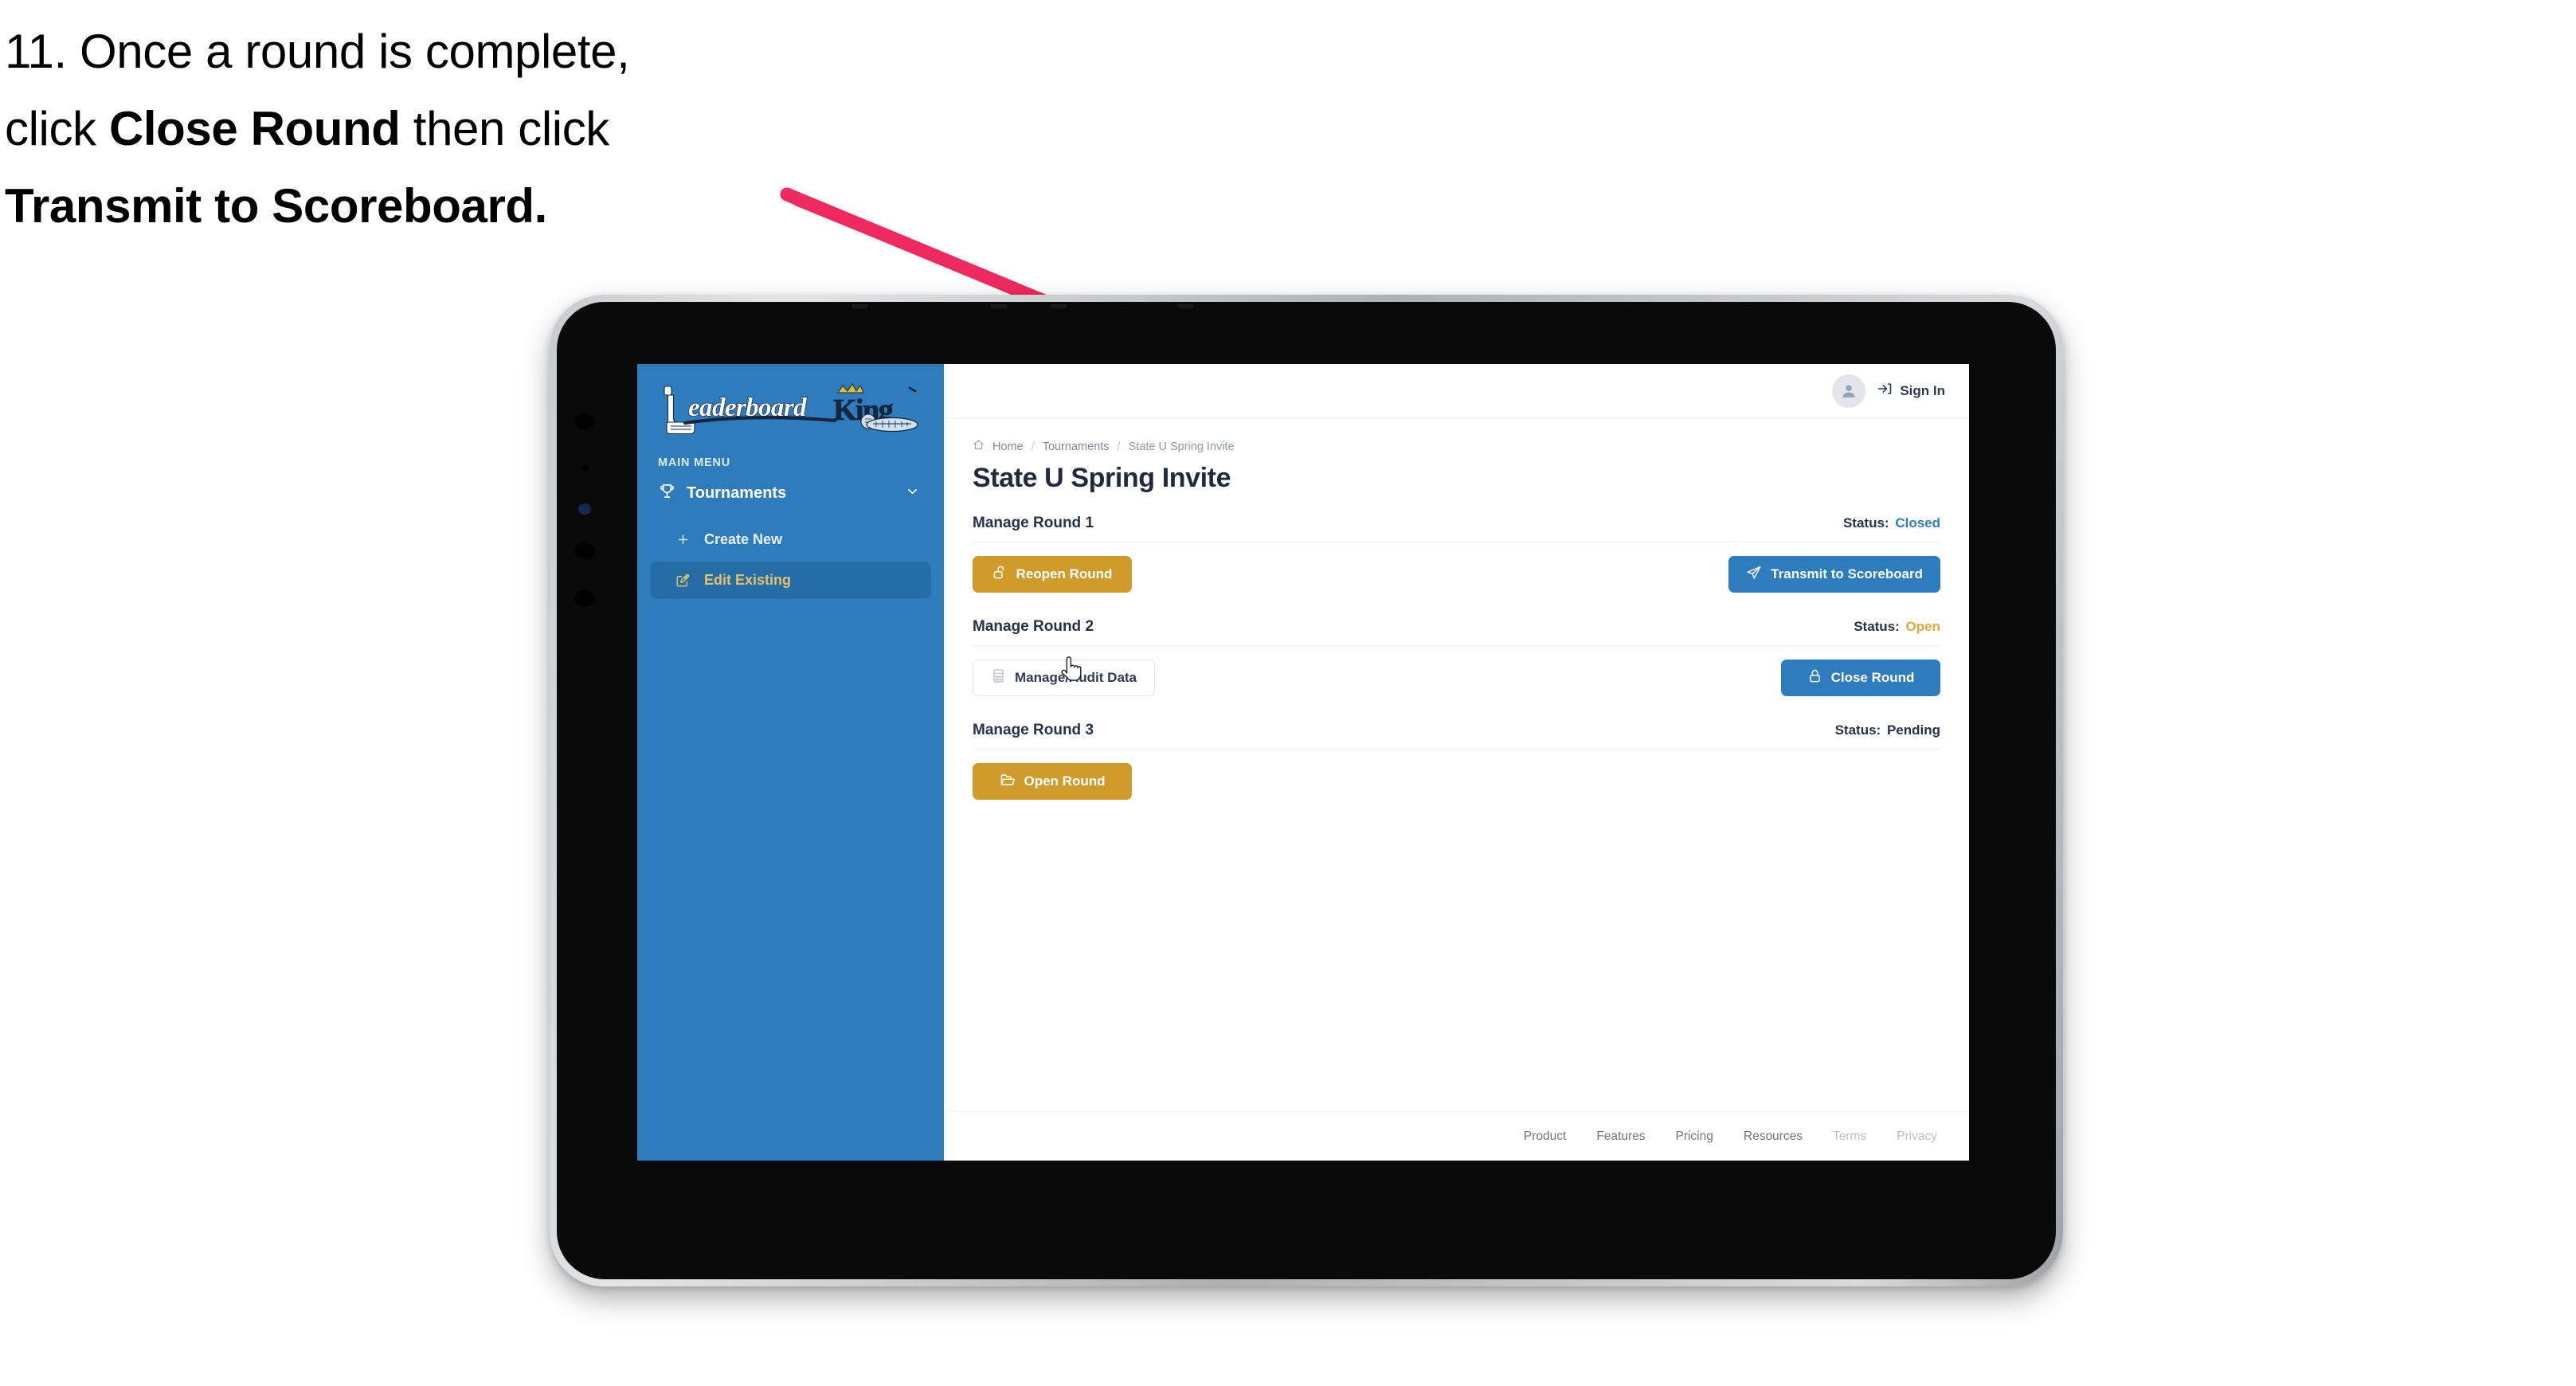 This screenshot has width=2576, height=1386. I want to click on plus-icon, so click(682, 539).